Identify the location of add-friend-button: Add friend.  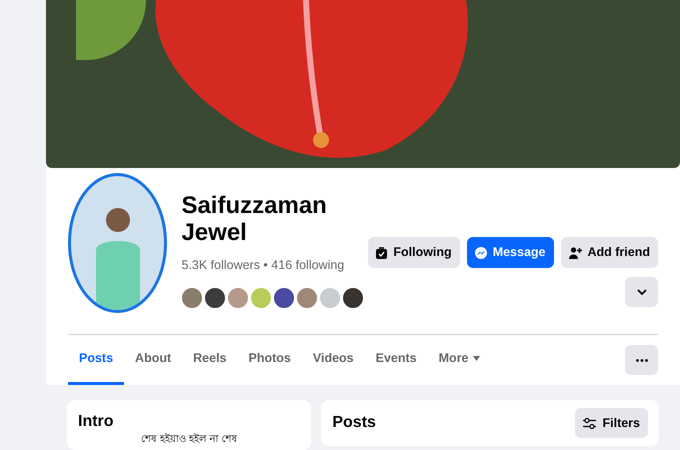
(609, 252).